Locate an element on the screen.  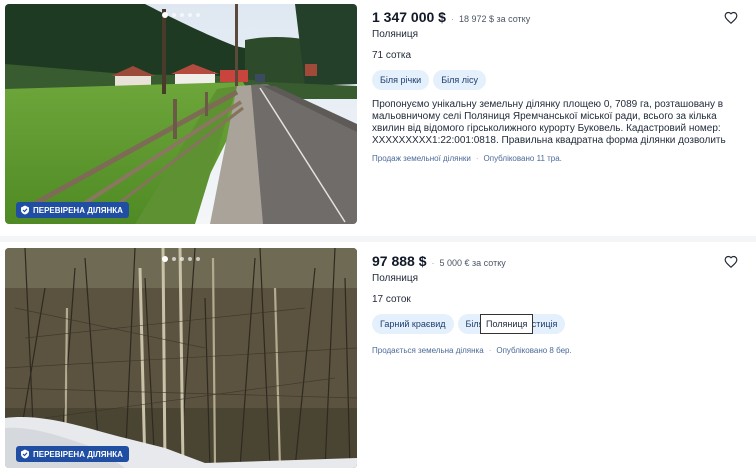
price: 1 347 000 $ is located at coordinates (409, 17).